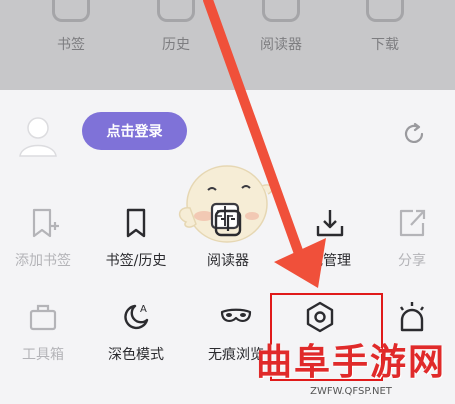 The height and width of the screenshot is (404, 455). What do you see at coordinates (143, 309) in the screenshot?
I see `svg-text: A` at bounding box center [143, 309].